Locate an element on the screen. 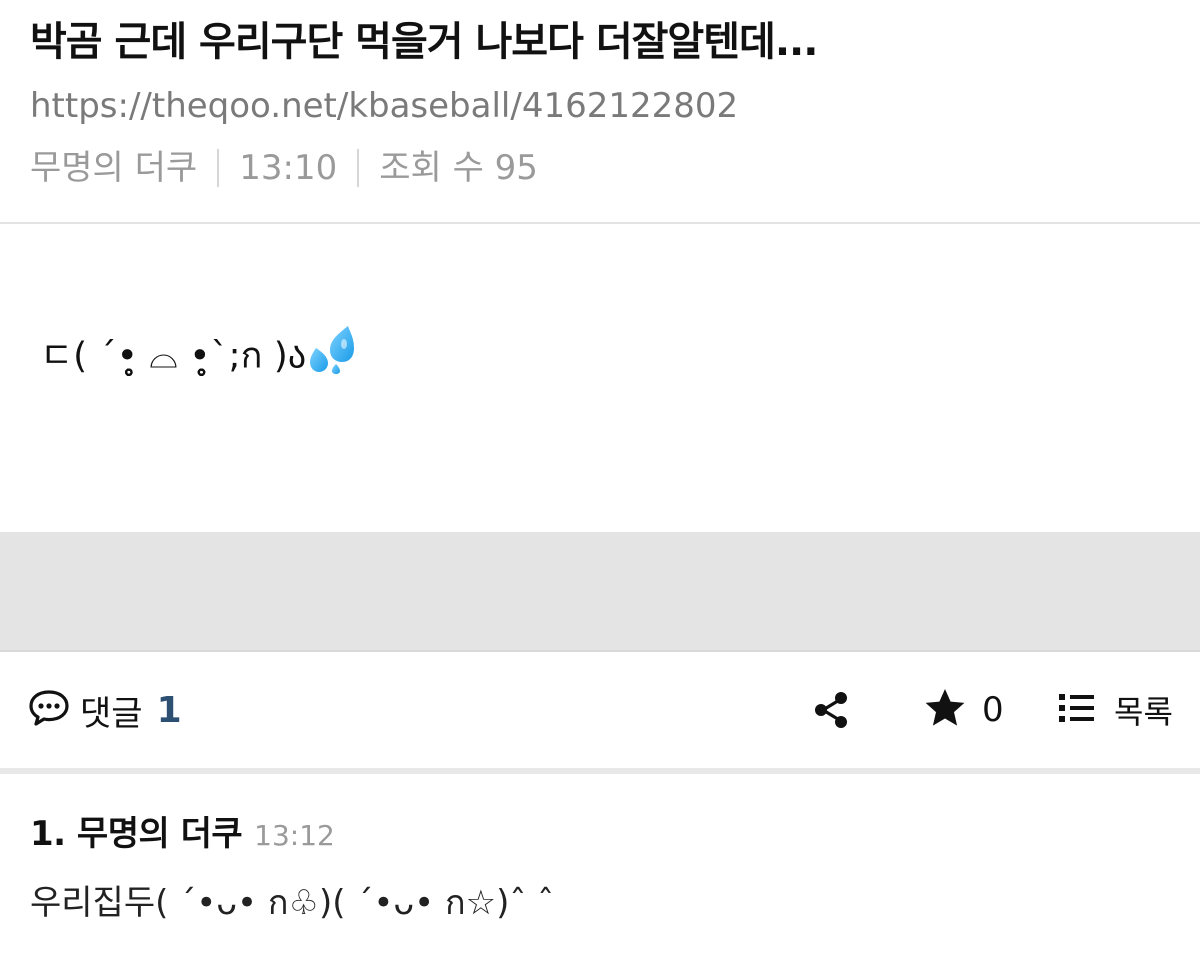 The height and width of the screenshot is (953, 1200). post-url: https://theqoo.net/kbaseball/4162122802 is located at coordinates (384, 106).